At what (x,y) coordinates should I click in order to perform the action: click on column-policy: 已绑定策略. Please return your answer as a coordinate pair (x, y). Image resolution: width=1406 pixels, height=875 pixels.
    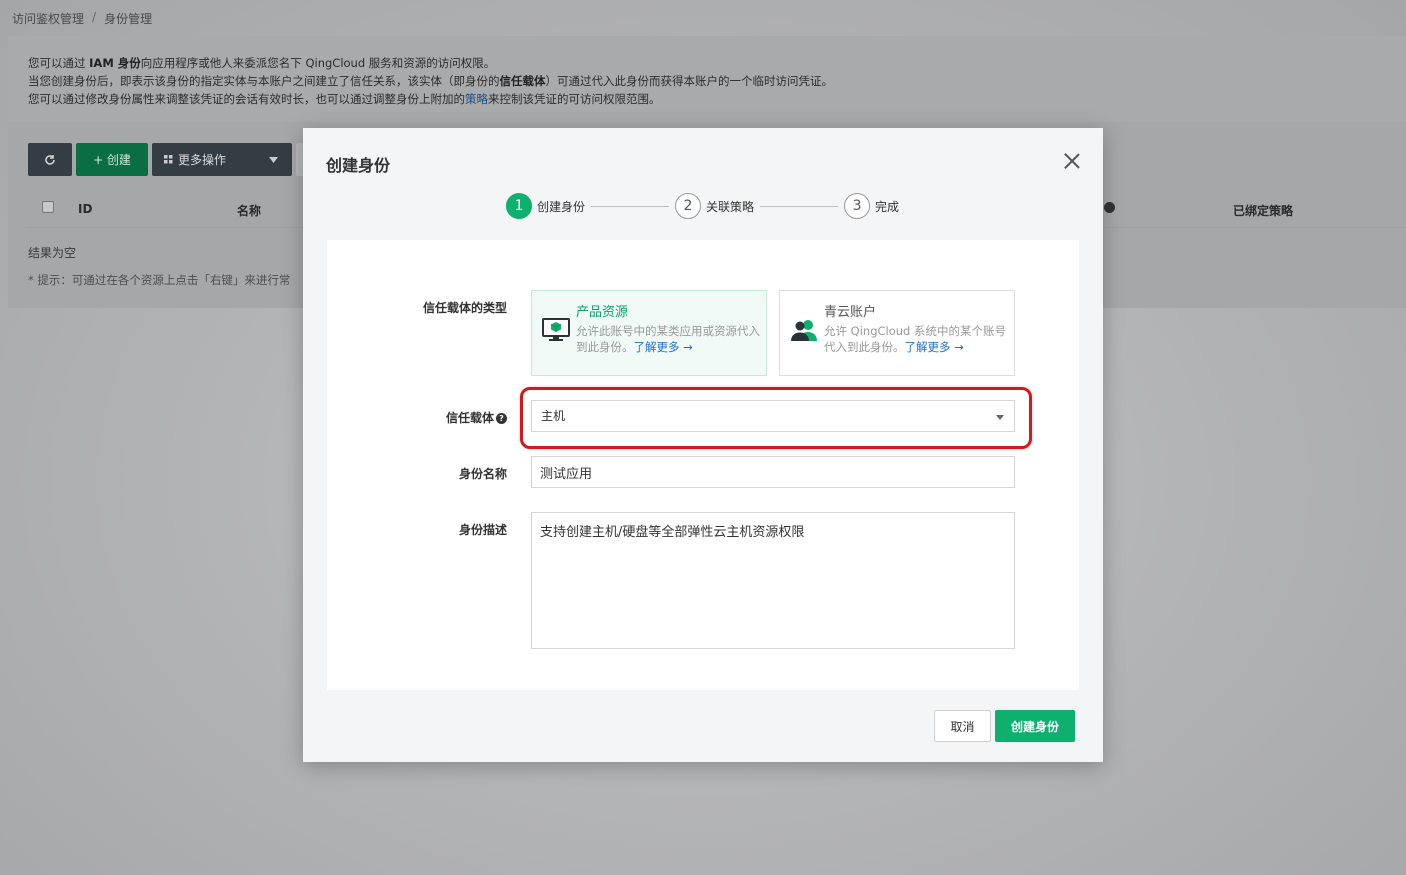
    Looking at the image, I should click on (1263, 210).